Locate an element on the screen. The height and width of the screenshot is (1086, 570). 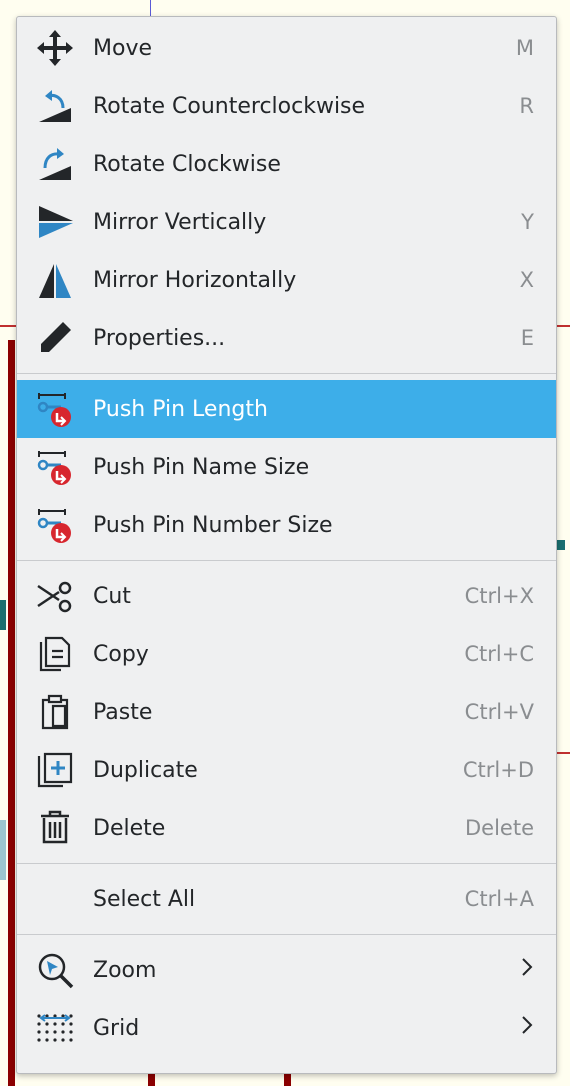
menu-item-shortcut: Y is located at coordinates (527, 222).